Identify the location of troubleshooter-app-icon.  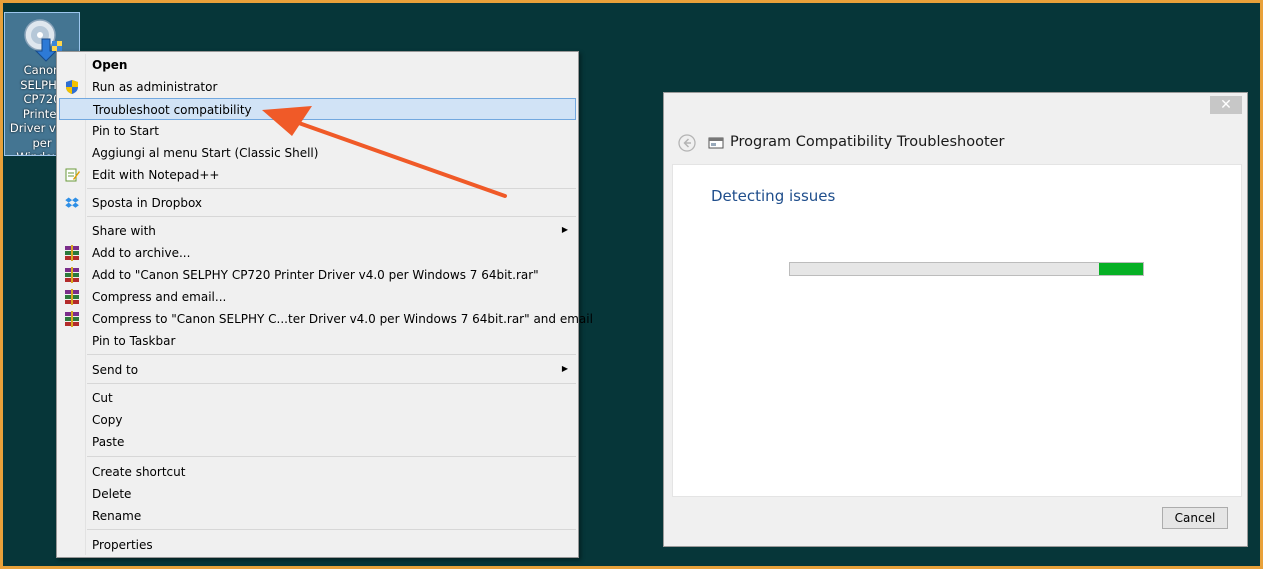
(716, 143).